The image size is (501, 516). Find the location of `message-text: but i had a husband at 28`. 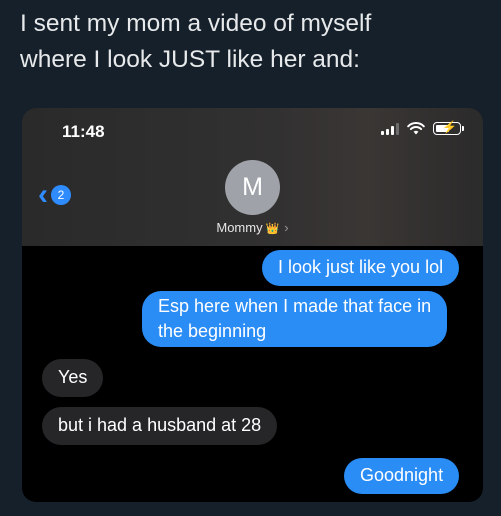

message-text: but i had a husband at 28 is located at coordinates (160, 425).